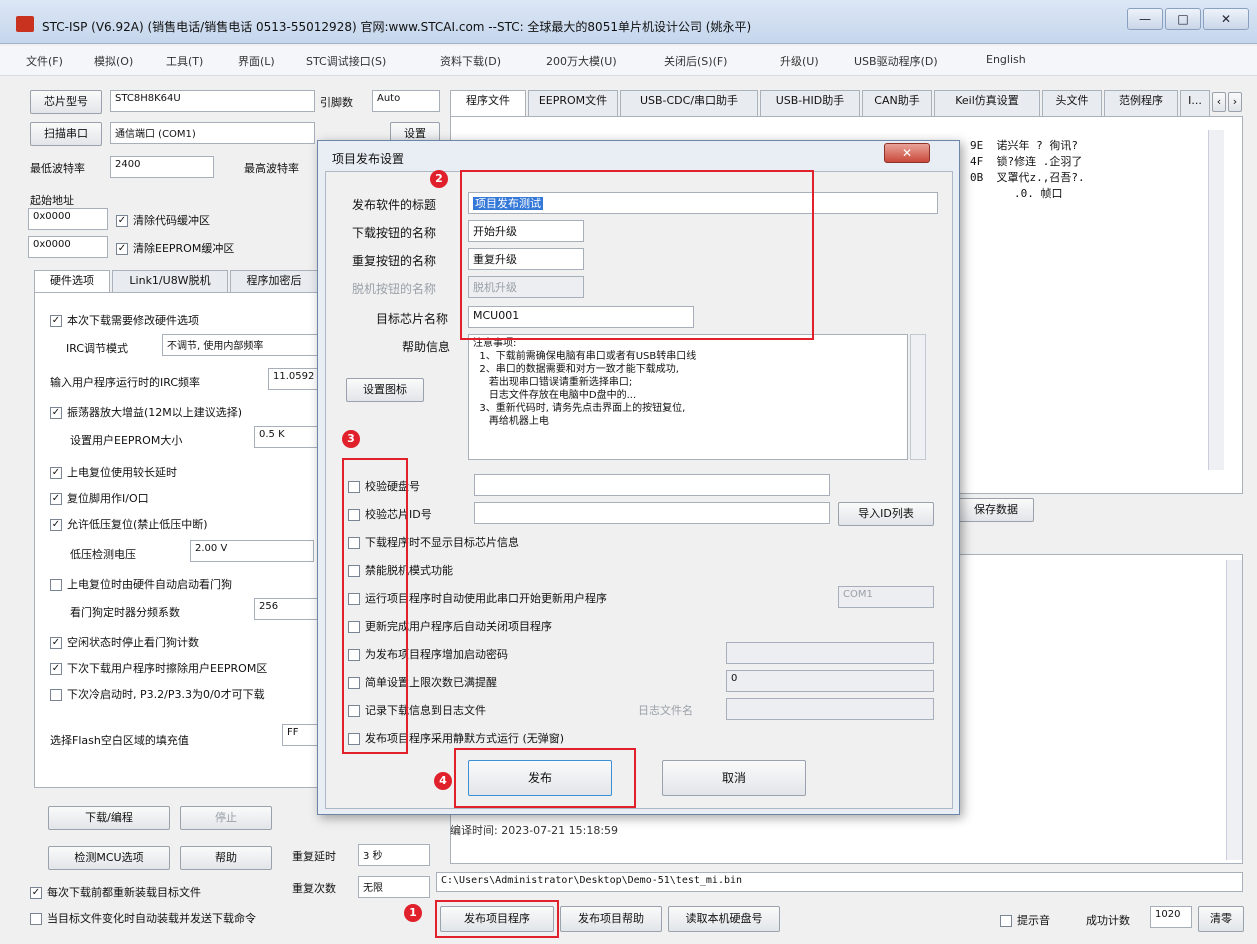 This screenshot has width=1257, height=944. Describe the element at coordinates (1216, 300) in the screenshot. I see `hex-scrollbar` at that location.